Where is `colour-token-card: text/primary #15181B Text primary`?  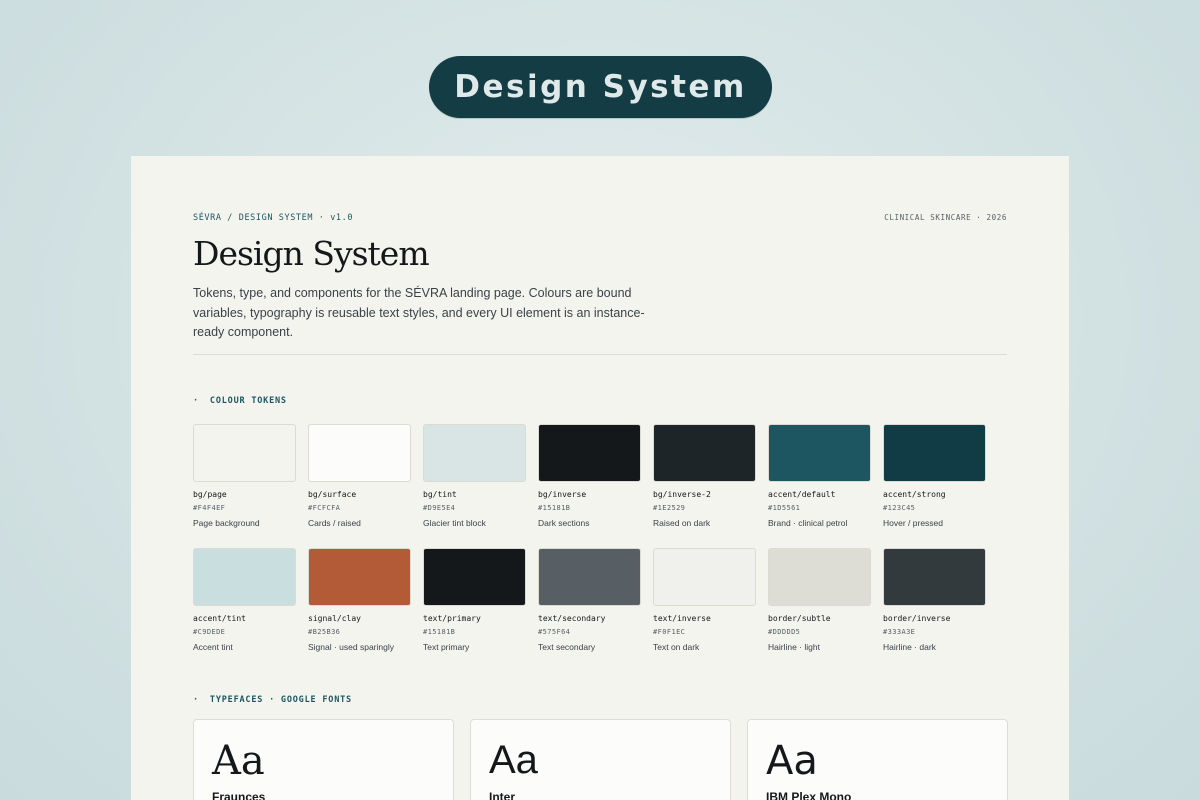 colour-token-card: text/primary #15181B Text primary is located at coordinates (474, 600).